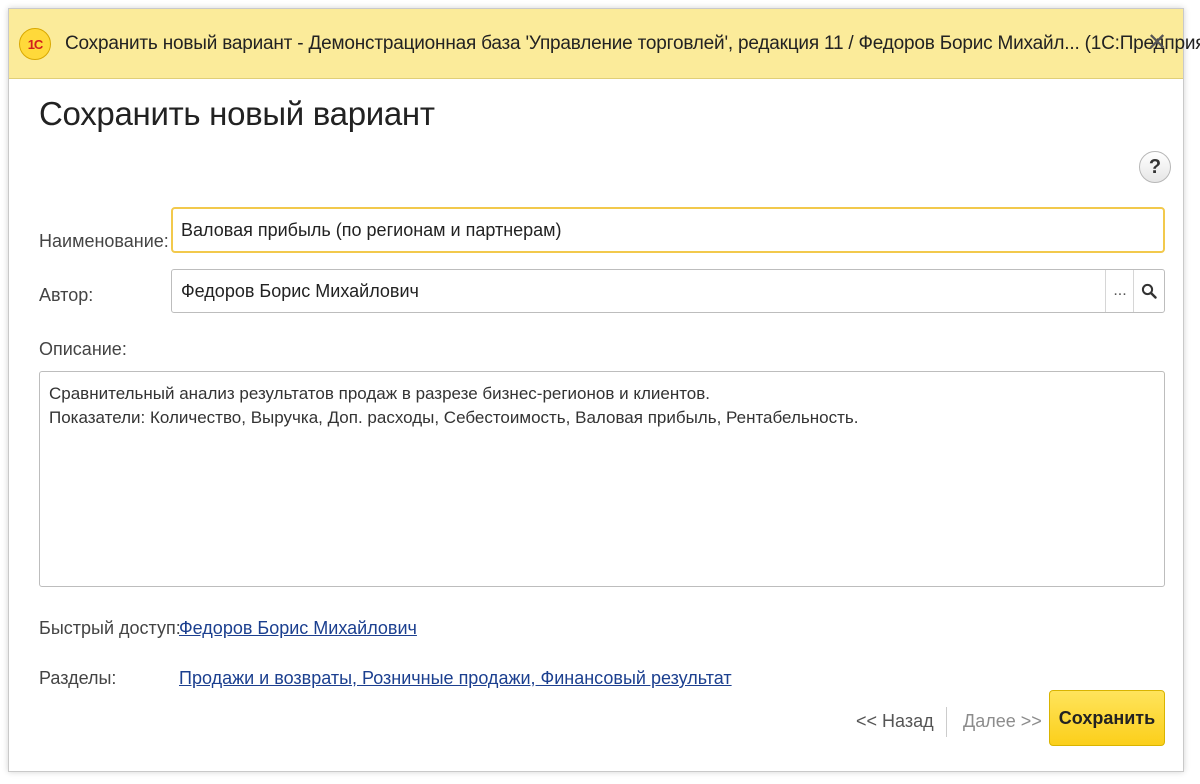  I want to click on description-label: Описание:, so click(83, 349).